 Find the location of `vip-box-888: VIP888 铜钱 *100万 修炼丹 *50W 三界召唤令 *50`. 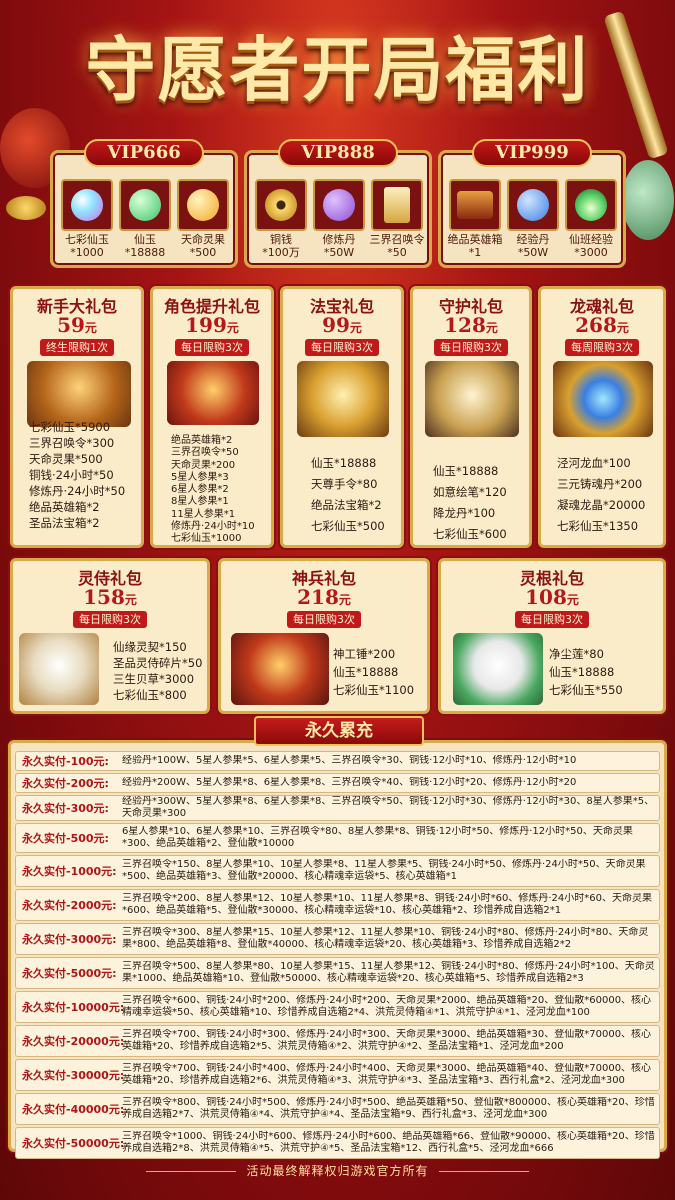

vip-box-888: VIP888 铜钱 *100万 修炼丹 *50W 三界召唤令 *50 is located at coordinates (338, 203).